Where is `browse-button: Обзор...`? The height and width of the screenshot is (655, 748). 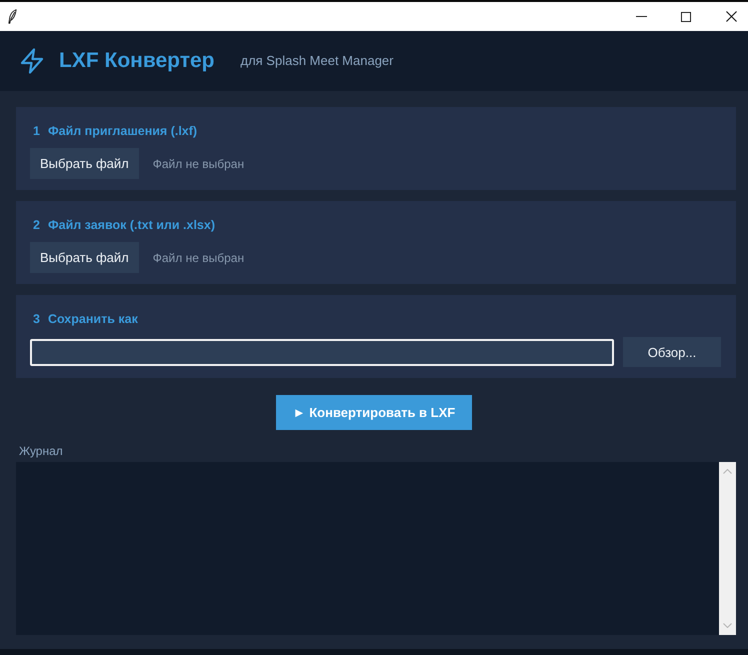
browse-button: Обзор... is located at coordinates (672, 352).